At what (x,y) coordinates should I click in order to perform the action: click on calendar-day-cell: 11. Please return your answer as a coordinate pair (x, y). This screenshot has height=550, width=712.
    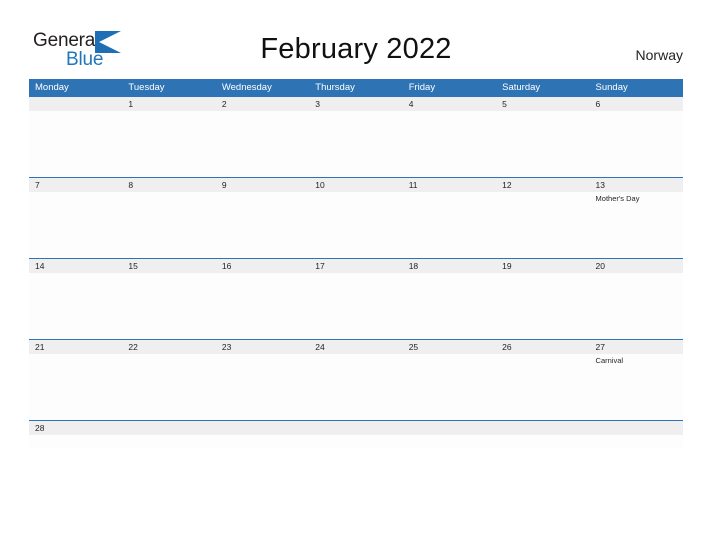
    Looking at the image, I should click on (449, 218).